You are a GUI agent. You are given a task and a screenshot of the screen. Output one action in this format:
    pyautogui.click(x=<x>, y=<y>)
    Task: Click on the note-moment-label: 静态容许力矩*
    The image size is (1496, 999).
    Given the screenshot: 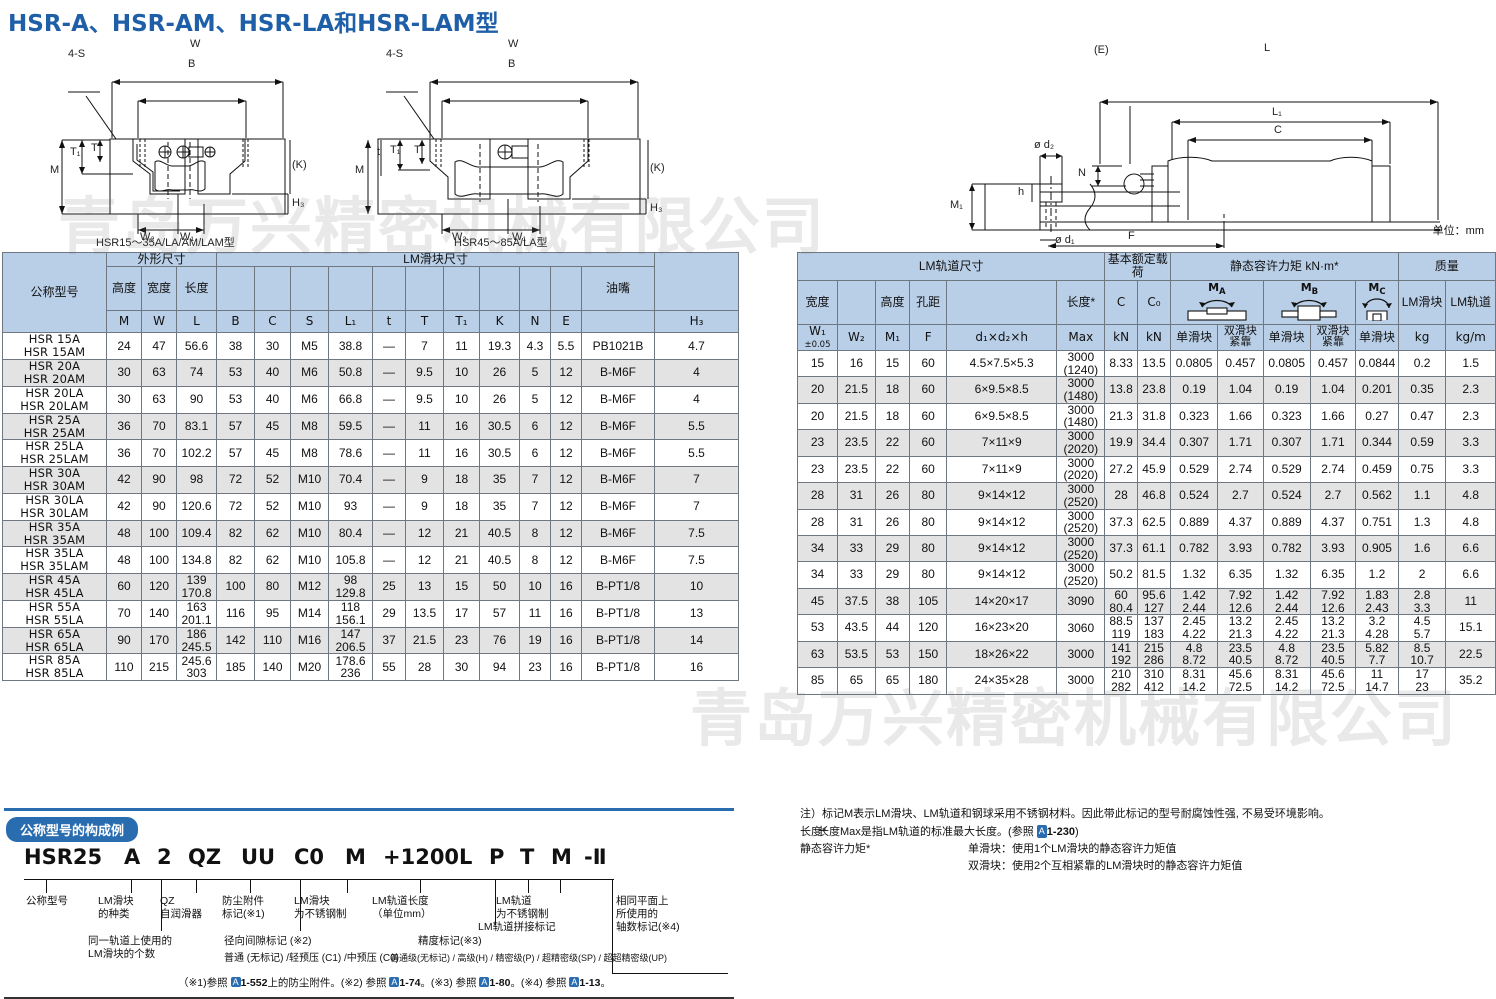 What is the action you would take?
    pyautogui.click(x=835, y=849)
    